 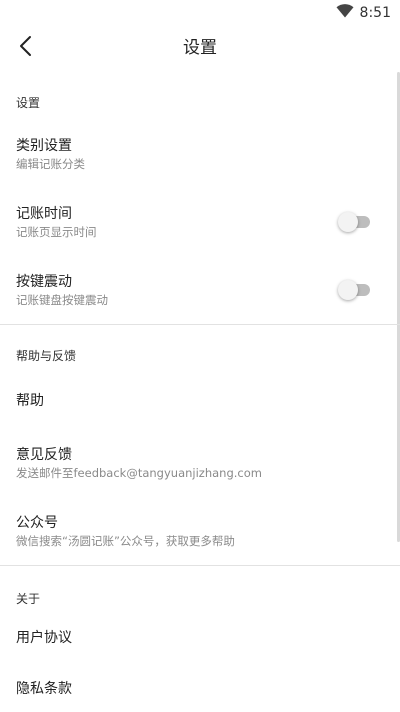 What do you see at coordinates (37, 523) in the screenshot?
I see `item-title: 公众号` at bounding box center [37, 523].